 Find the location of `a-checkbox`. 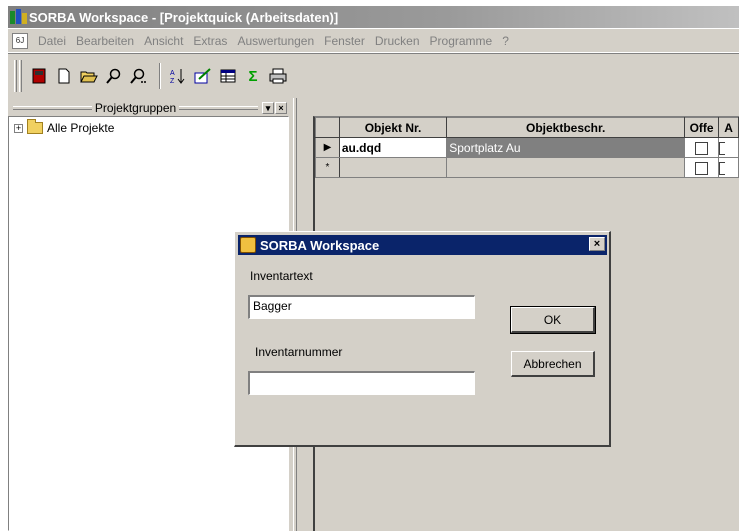

a-checkbox is located at coordinates (722, 148).